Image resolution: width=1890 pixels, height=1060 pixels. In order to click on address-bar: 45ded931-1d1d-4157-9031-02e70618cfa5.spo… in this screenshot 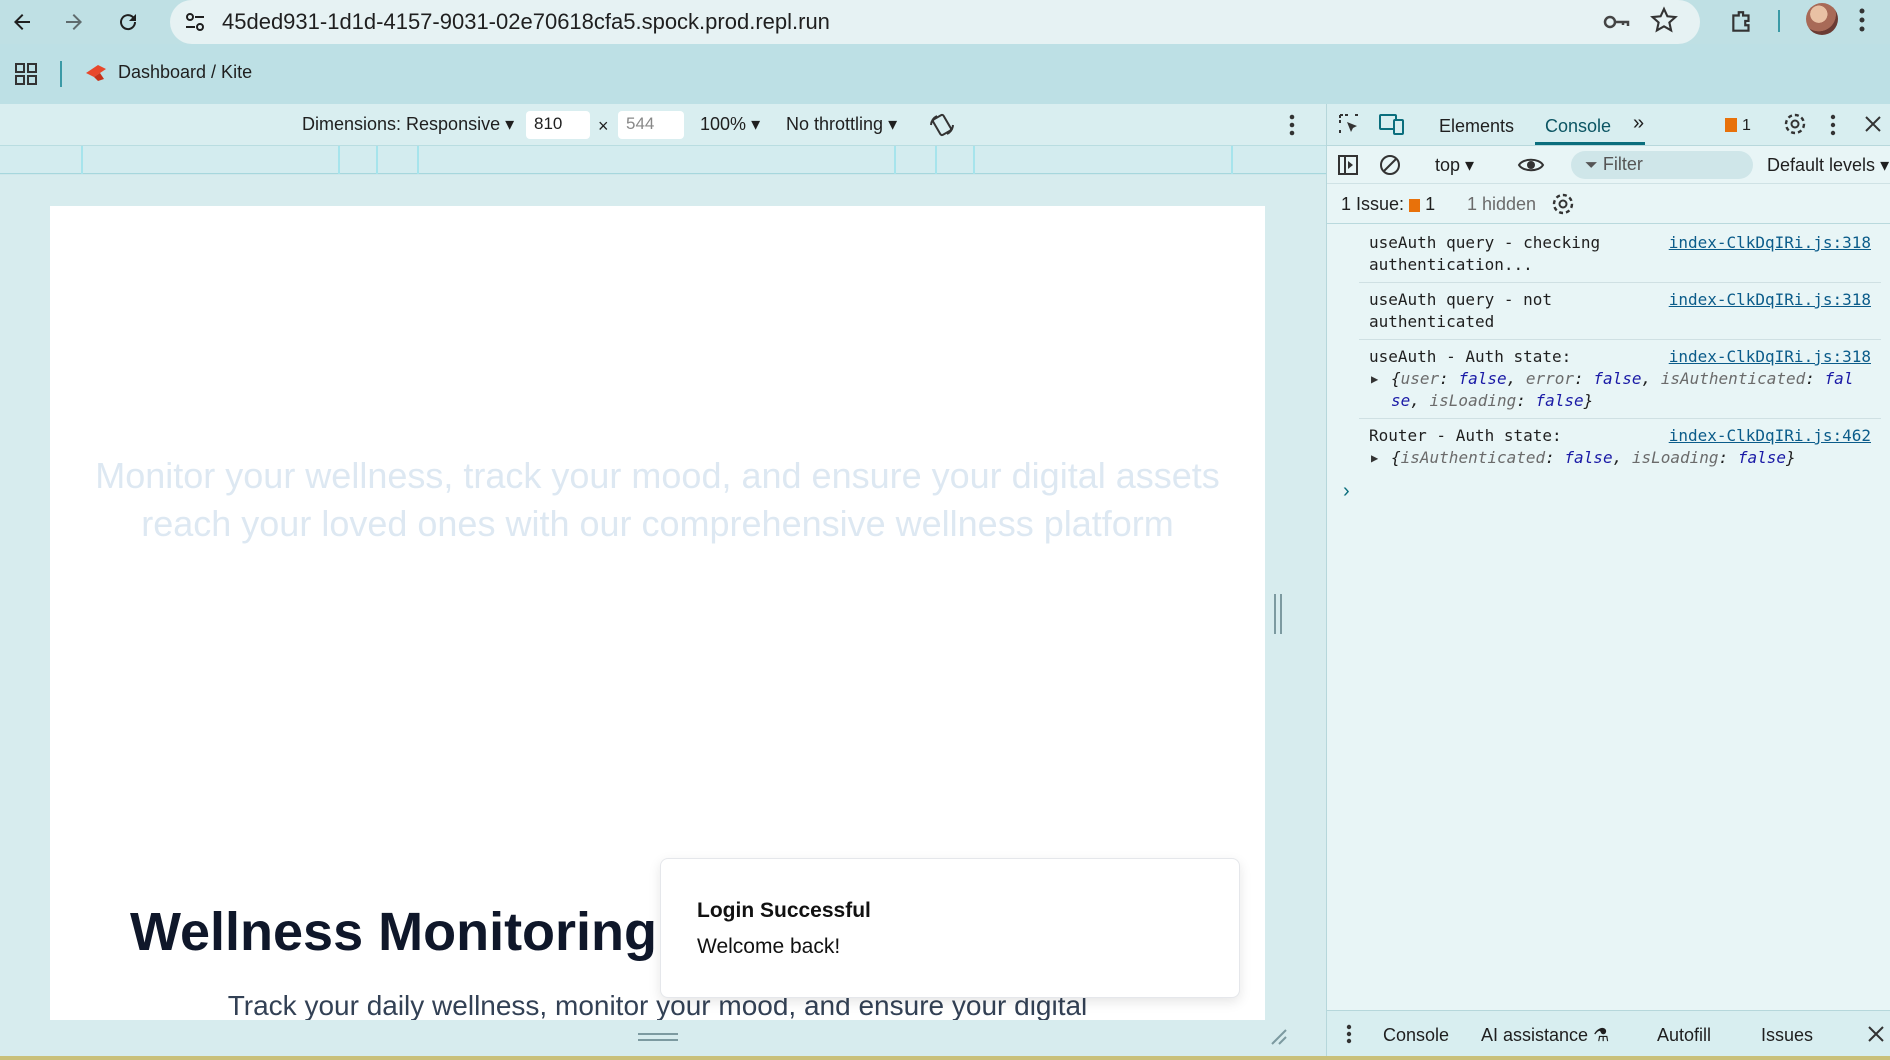, I will do `click(935, 22)`.